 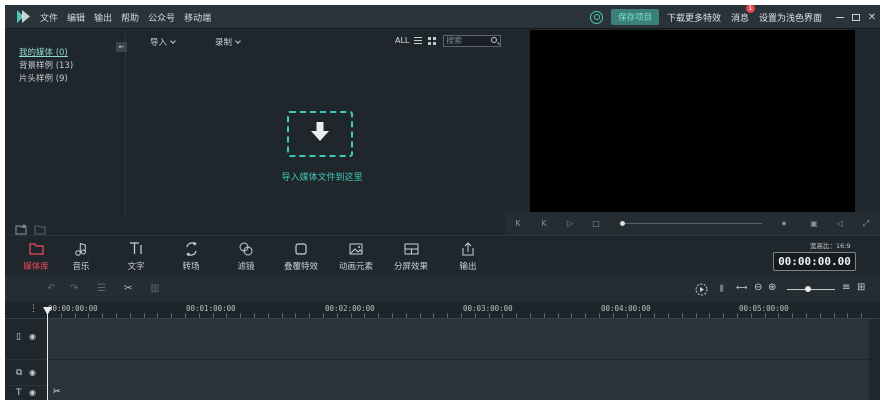 I want to click on step-back-icon: K, so click(x=544, y=223).